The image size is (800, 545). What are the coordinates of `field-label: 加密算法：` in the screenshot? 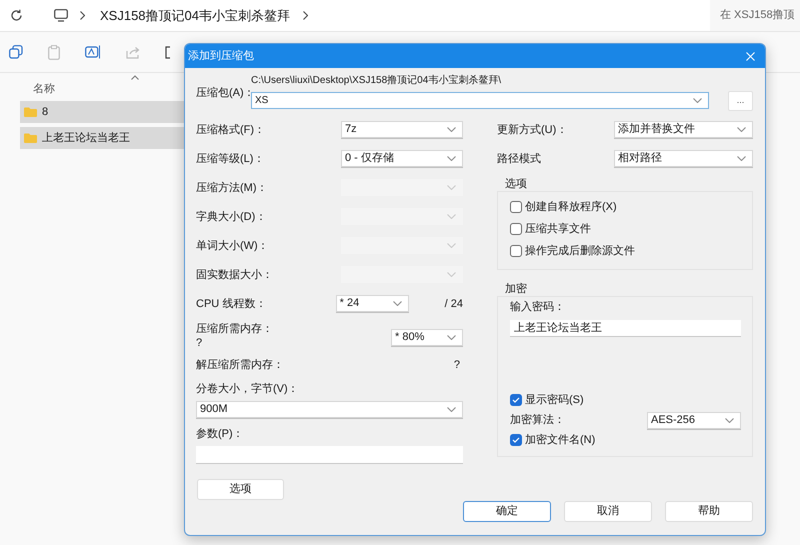 It's located at (537, 420).